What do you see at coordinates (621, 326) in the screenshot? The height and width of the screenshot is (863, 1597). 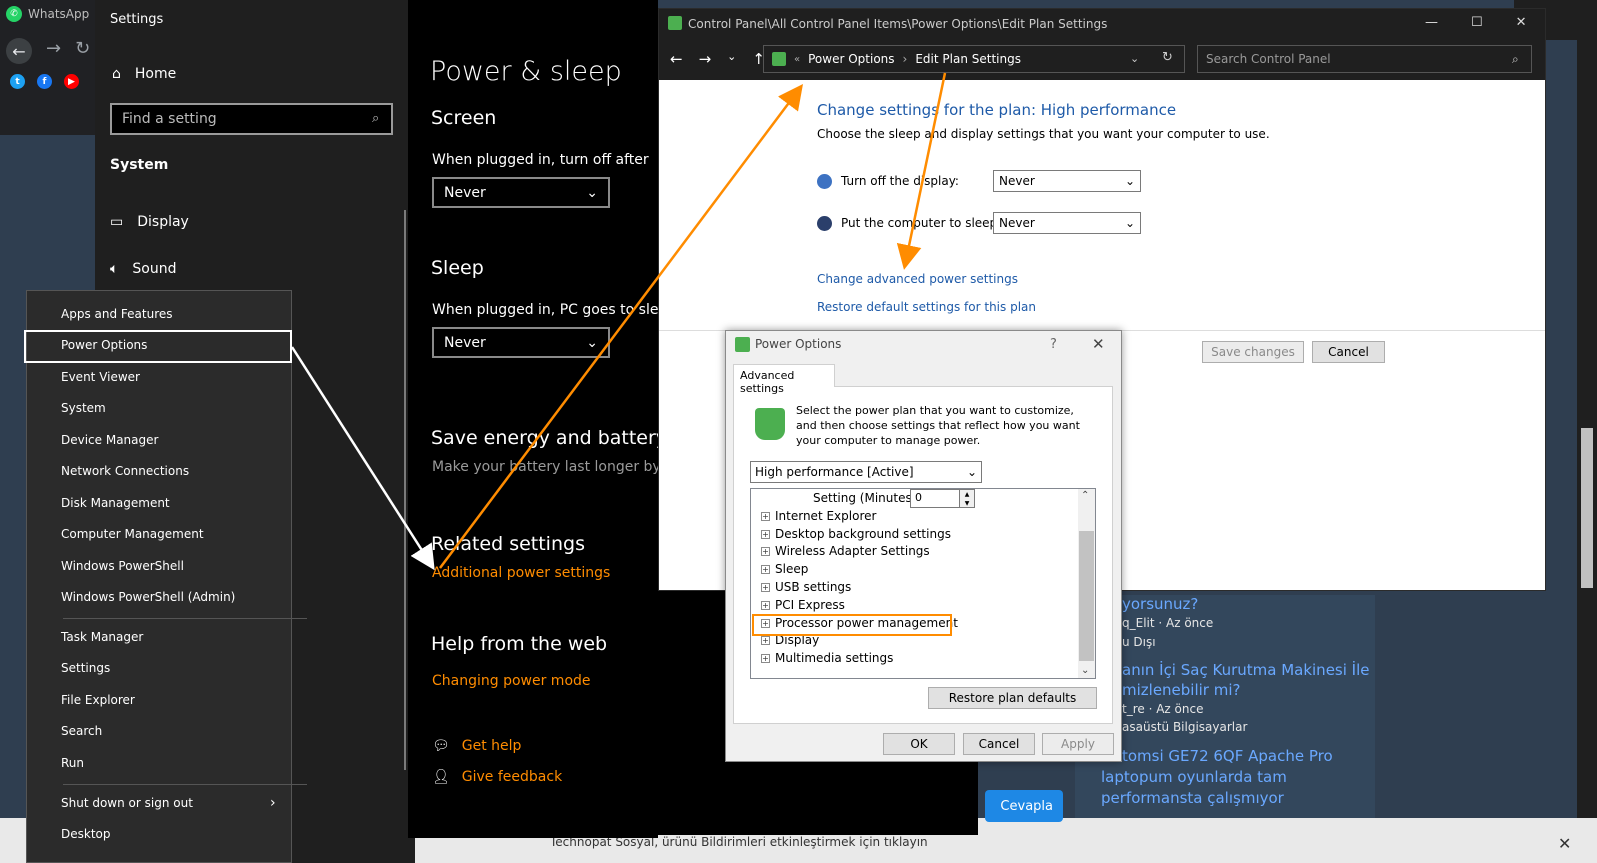 I see `arrow-settings-to-control-panel` at bounding box center [621, 326].